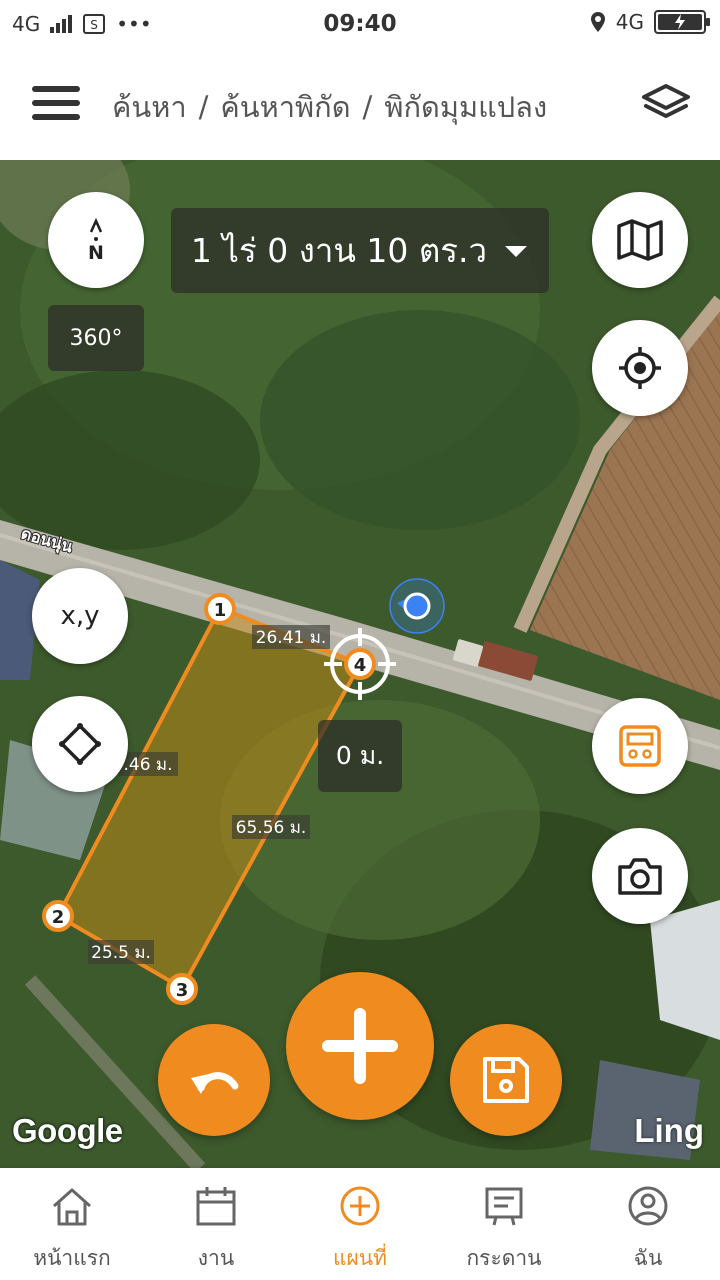  What do you see at coordinates (360, 25) in the screenshot?
I see `status-bar: 4G S ••• 09:40 4G` at bounding box center [360, 25].